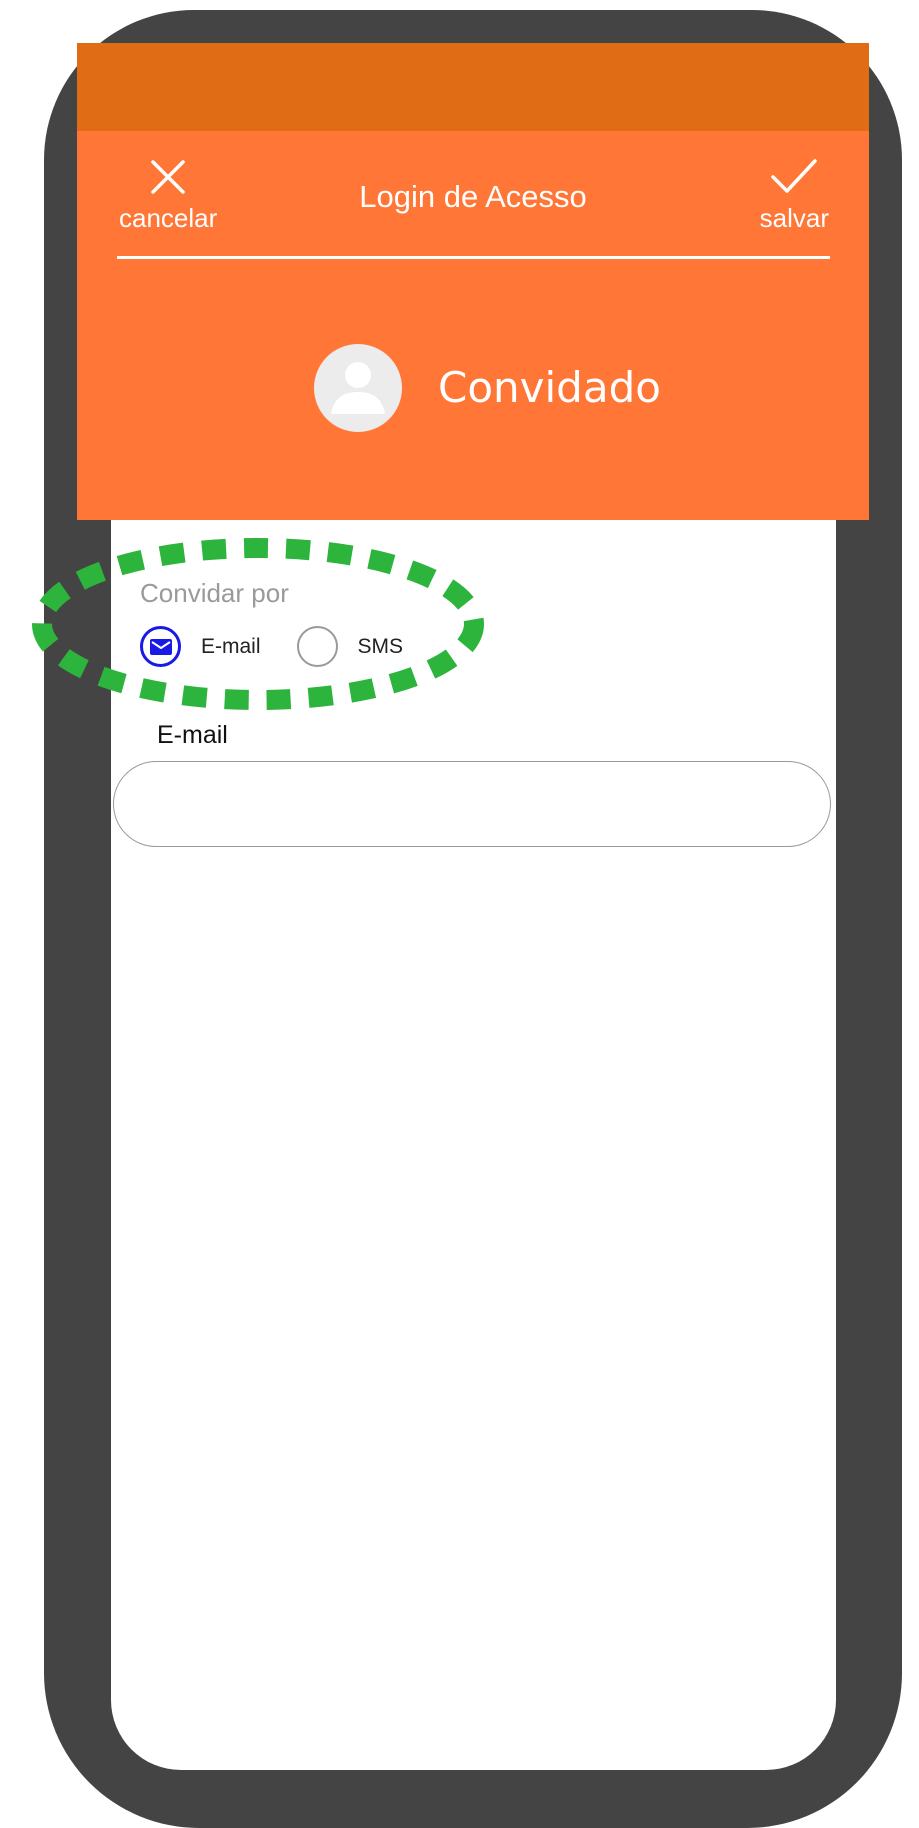 This screenshot has height=1828, width=919. I want to click on profile-row: Convidado, so click(487, 388).